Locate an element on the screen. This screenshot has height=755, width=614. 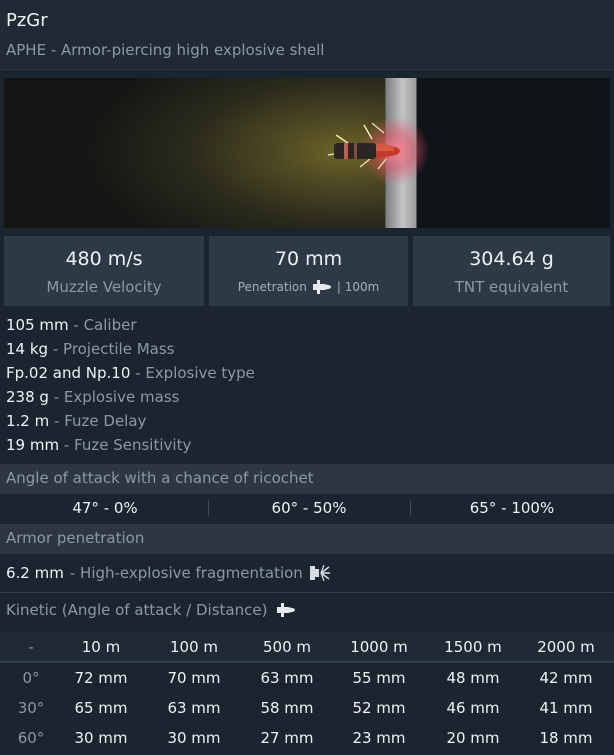
penetration-card: 70 mm Penetration | 100m is located at coordinates (308, 271).